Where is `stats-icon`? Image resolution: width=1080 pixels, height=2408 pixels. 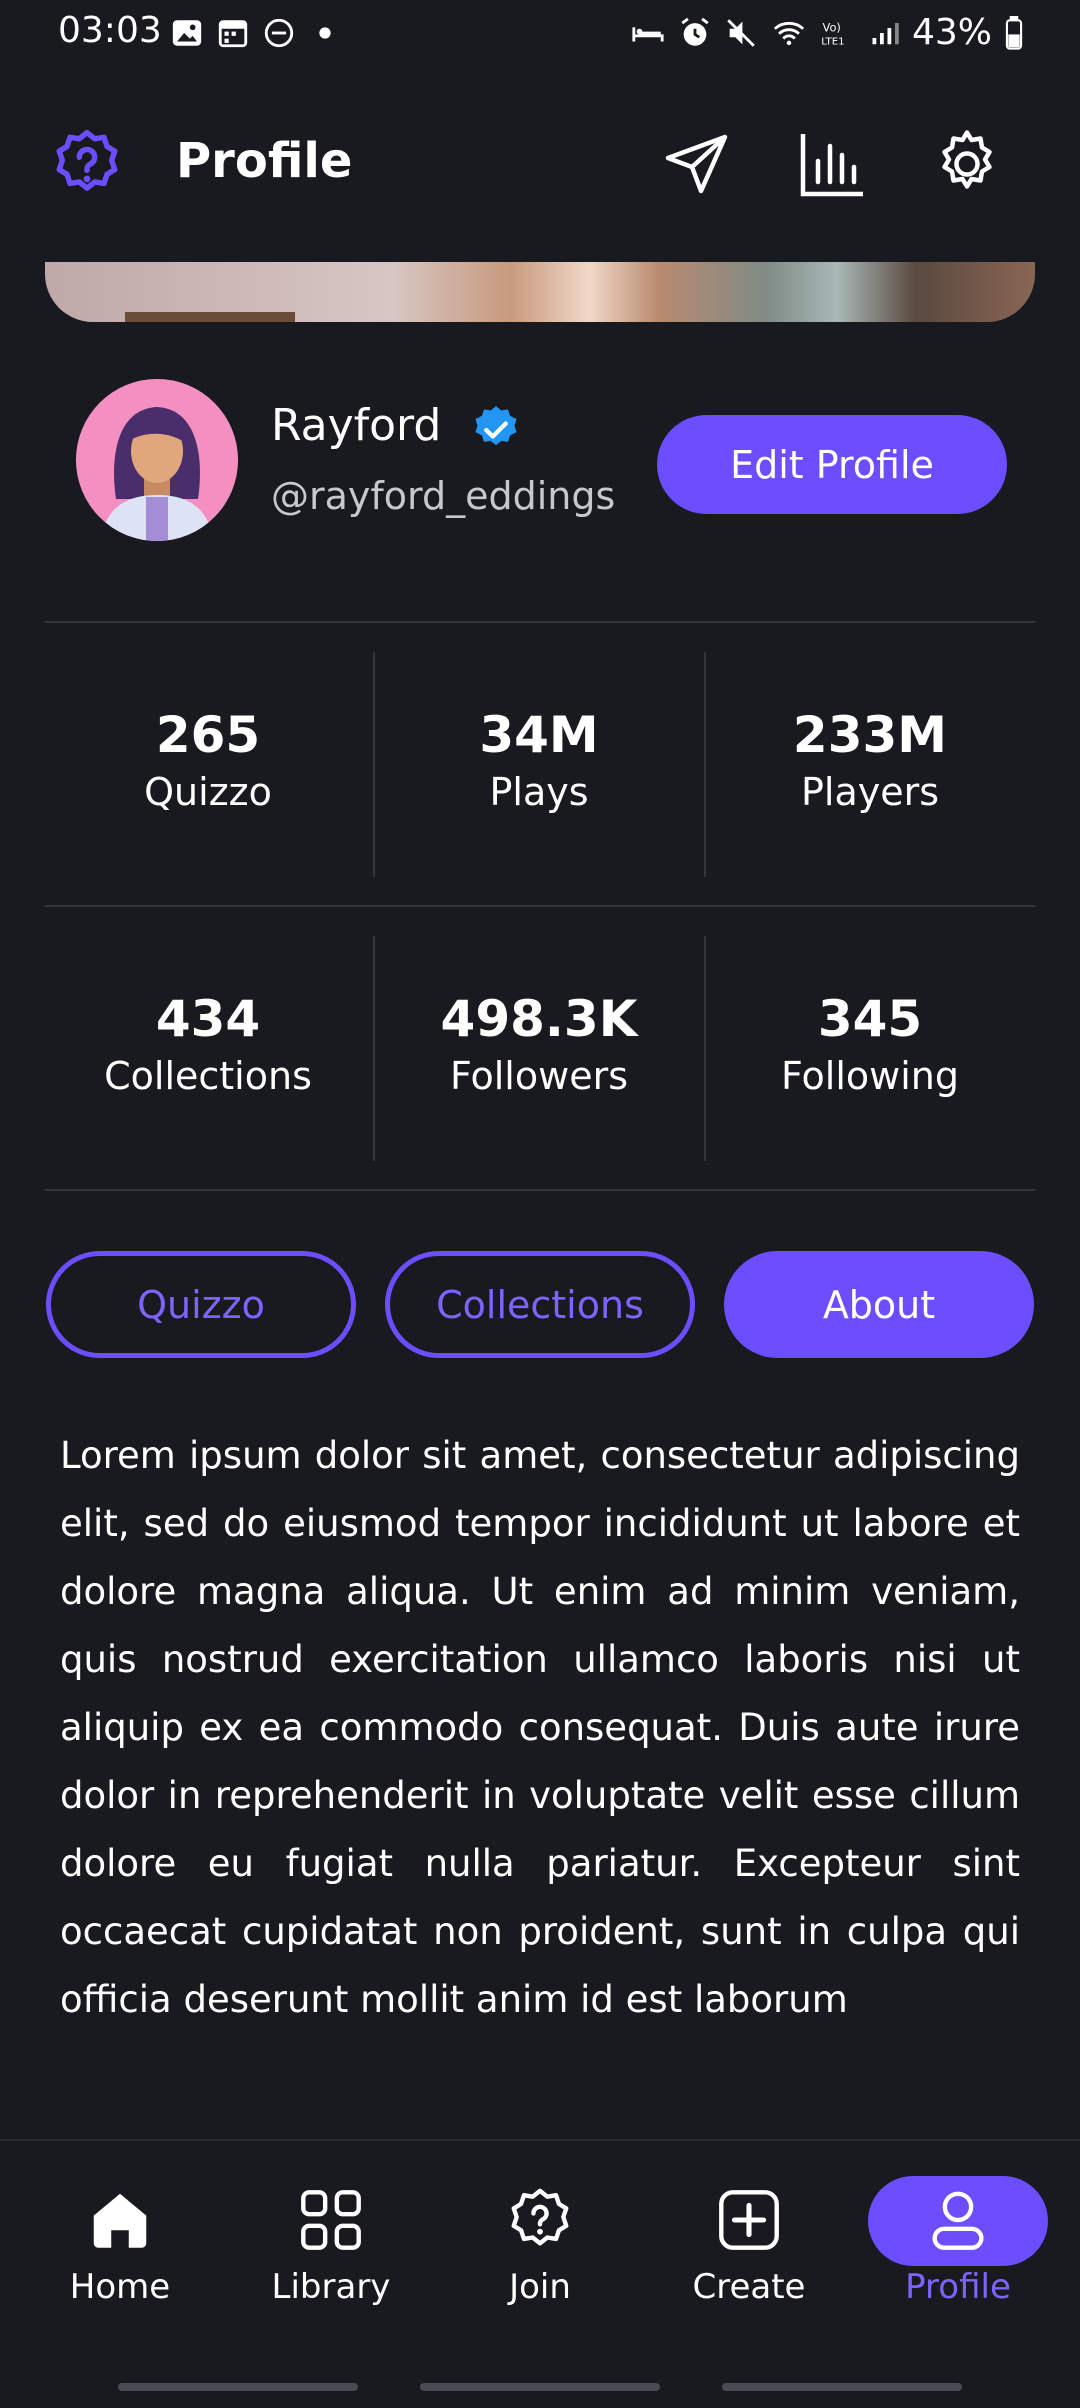
stats-icon is located at coordinates (833, 164).